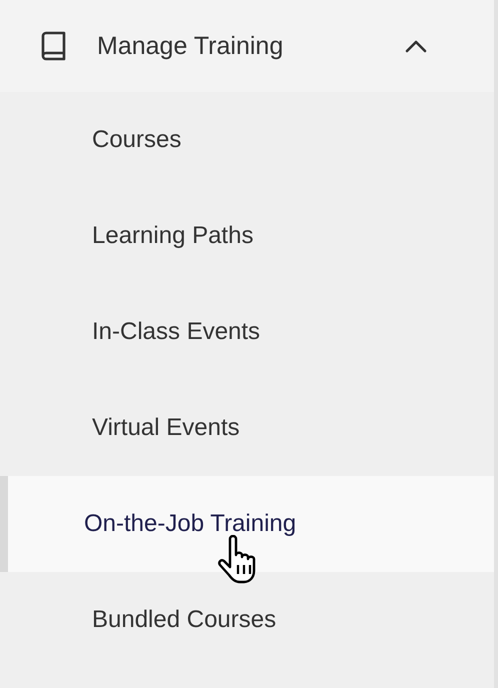 The width and height of the screenshot is (498, 688). I want to click on menu-item: Courses, so click(247, 140).